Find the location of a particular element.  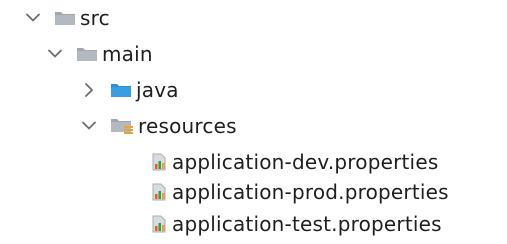

tree-node-label: application-prod.properties is located at coordinates (310, 192).